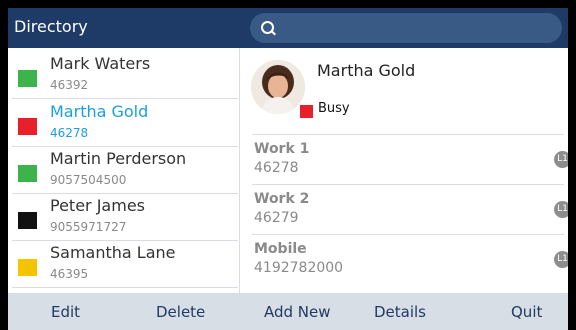 The image size is (576, 330). What do you see at coordinates (51, 26) in the screenshot?
I see `page-title: Directory` at bounding box center [51, 26].